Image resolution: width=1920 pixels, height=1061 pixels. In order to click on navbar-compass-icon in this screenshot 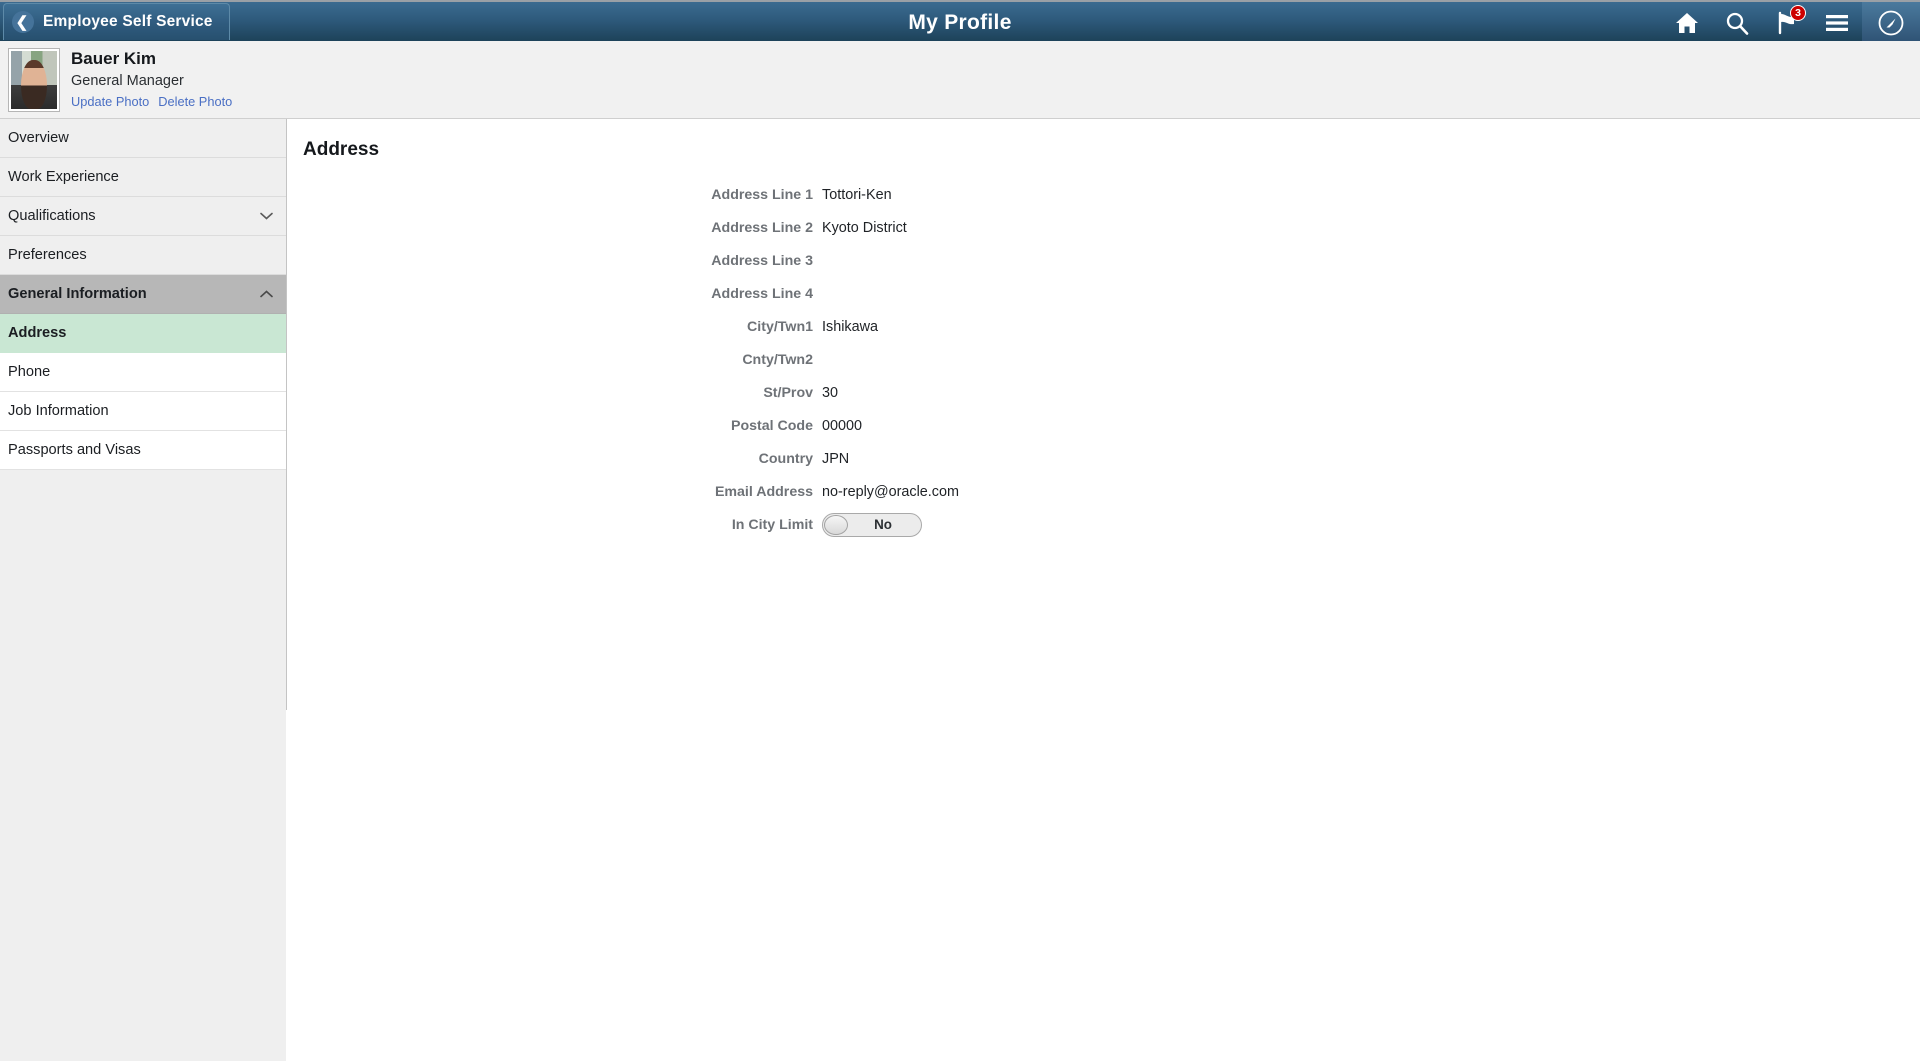, I will do `click(1891, 22)`.